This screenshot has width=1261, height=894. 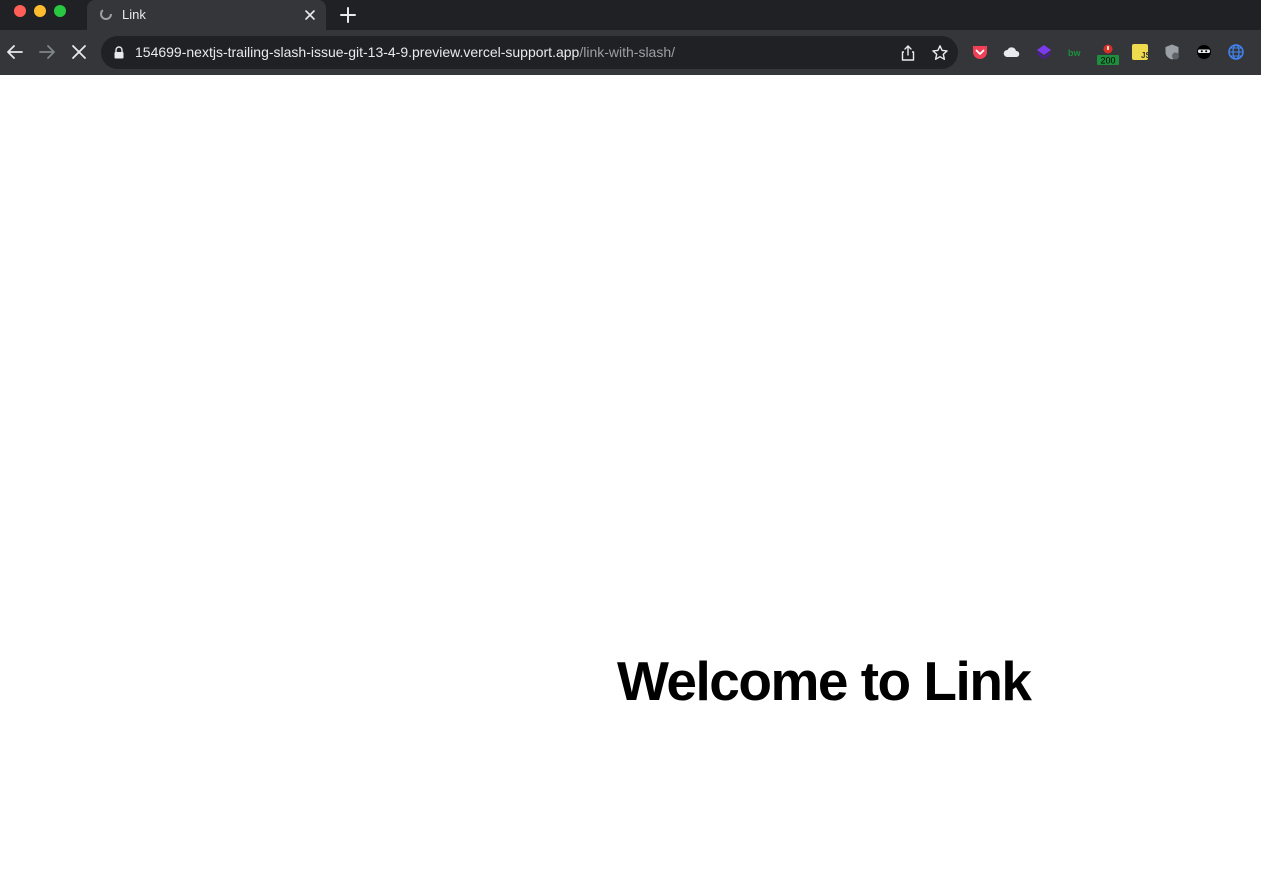 What do you see at coordinates (1044, 52) in the screenshot?
I see `layers-icon` at bounding box center [1044, 52].